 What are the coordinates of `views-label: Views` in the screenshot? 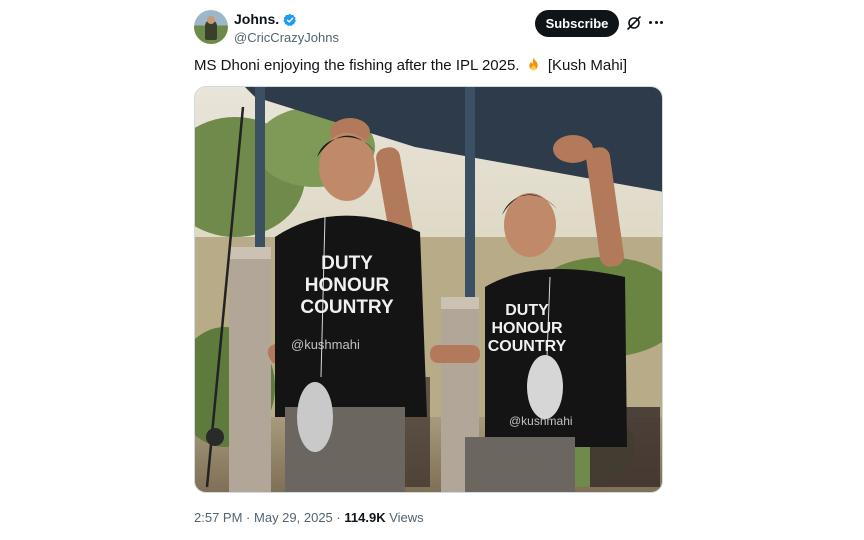 It's located at (406, 517).